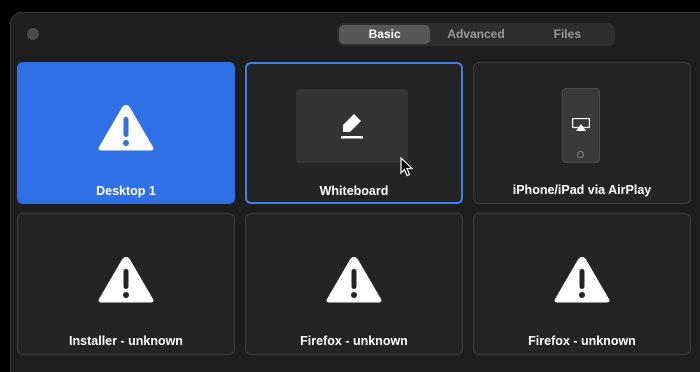 This screenshot has height=372, width=700. I want to click on tab-advanced: Advanced, so click(475, 34).